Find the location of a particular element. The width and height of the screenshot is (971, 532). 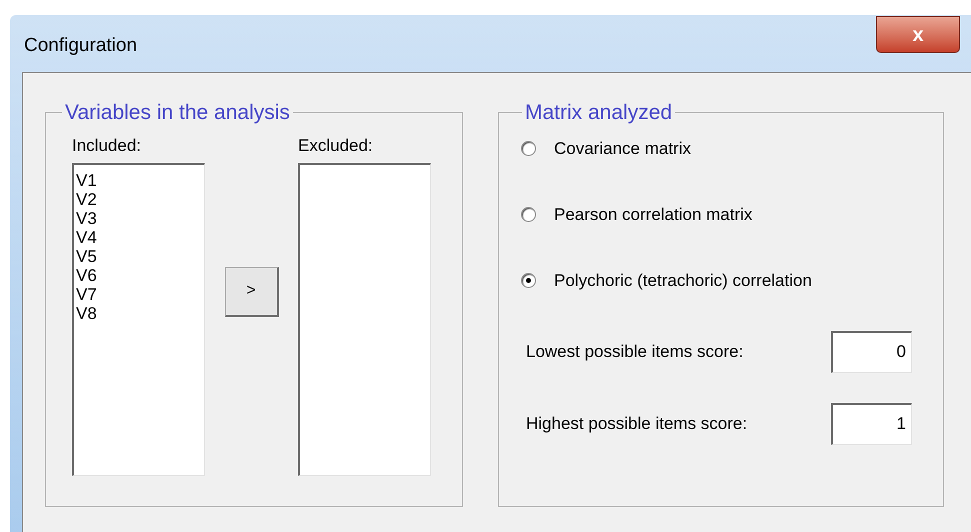

move-button: > is located at coordinates (251, 291).